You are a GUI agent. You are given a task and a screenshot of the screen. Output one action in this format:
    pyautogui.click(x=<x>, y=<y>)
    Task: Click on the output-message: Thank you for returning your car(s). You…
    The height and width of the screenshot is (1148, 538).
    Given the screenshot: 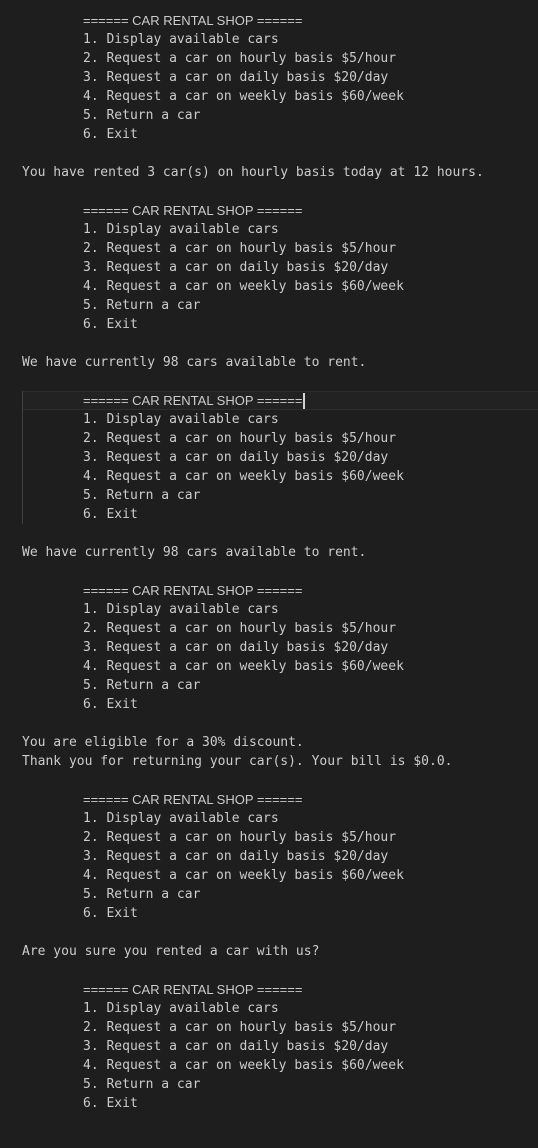 What is the action you would take?
    pyautogui.click(x=237, y=761)
    